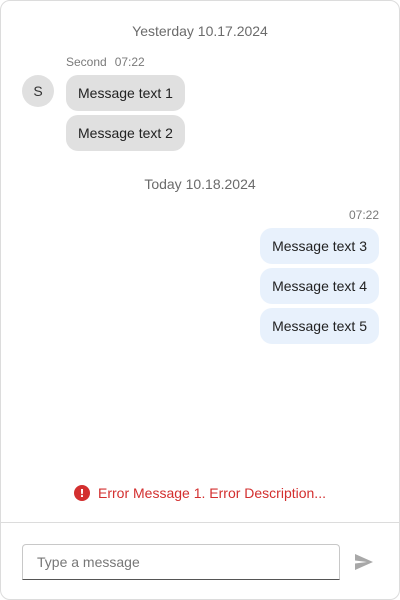 Image resolution: width=400 pixels, height=600 pixels. I want to click on send-icon, so click(364, 562).